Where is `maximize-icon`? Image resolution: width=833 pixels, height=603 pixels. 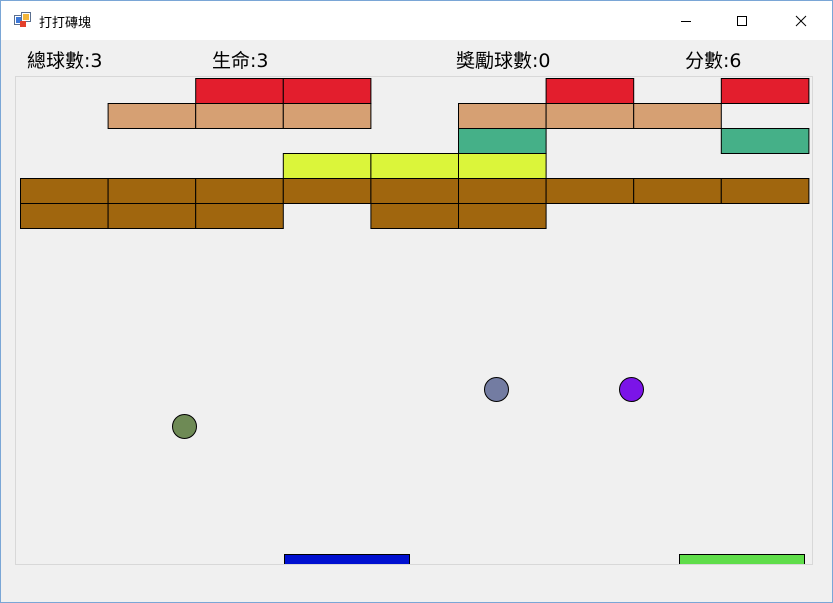
maximize-icon is located at coordinates (742, 20).